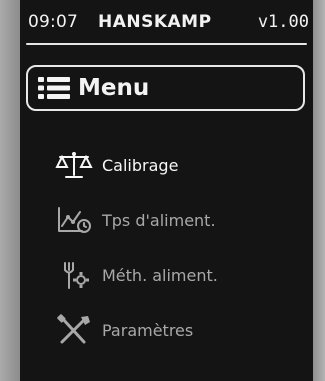 This screenshot has width=325, height=381. What do you see at coordinates (319, 190) in the screenshot?
I see `device-bezel-right` at bounding box center [319, 190].